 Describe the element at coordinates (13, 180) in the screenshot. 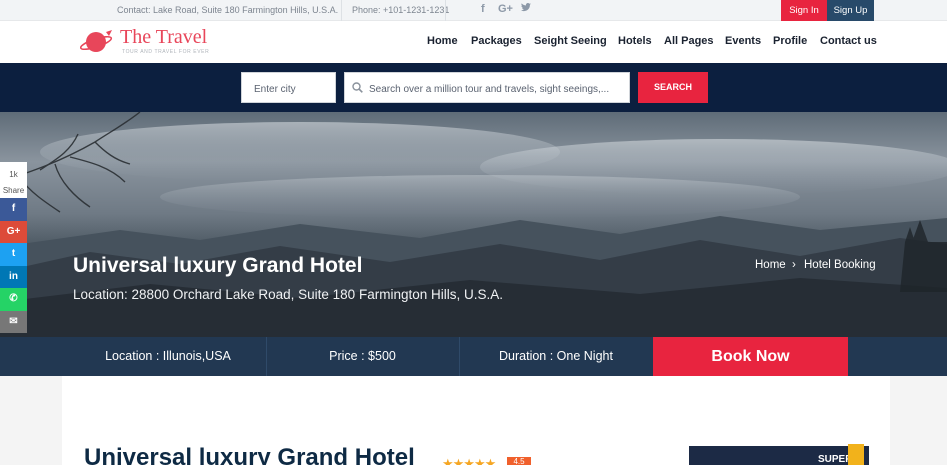

I see `share-counter: 1k Share` at that location.